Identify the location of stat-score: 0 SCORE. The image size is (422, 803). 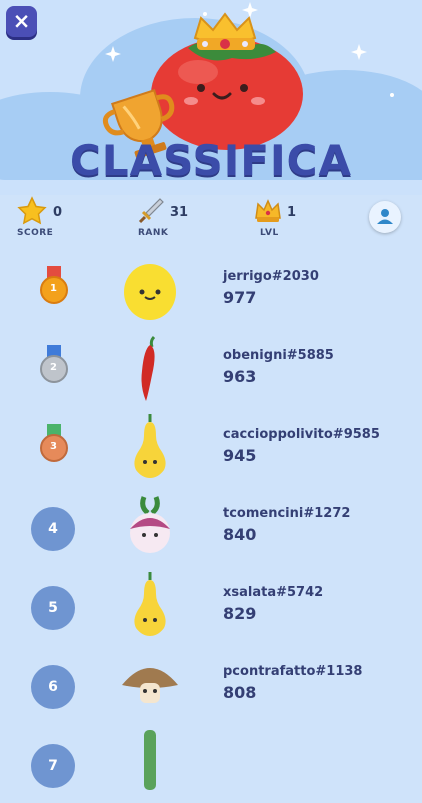
(47, 218).